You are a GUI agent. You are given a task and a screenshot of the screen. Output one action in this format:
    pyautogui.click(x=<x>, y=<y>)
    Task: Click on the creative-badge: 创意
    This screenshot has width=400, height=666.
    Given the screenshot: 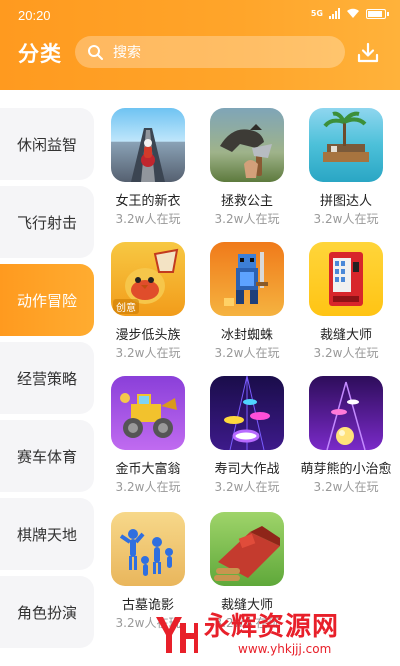 What is the action you would take?
    pyautogui.click(x=126, y=306)
    